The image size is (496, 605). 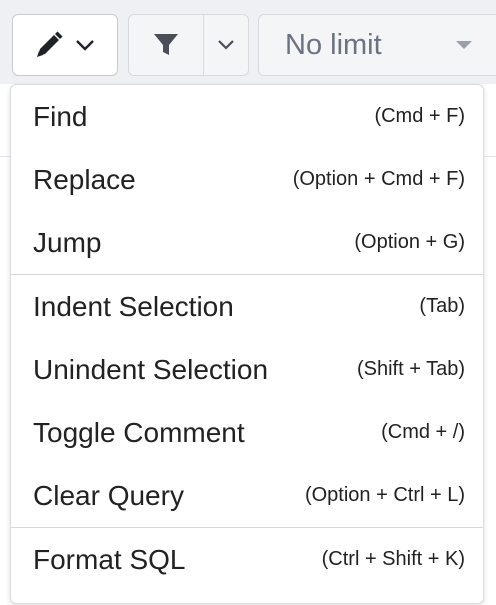 What do you see at coordinates (67, 242) in the screenshot?
I see `menu-item-label: Jump` at bounding box center [67, 242].